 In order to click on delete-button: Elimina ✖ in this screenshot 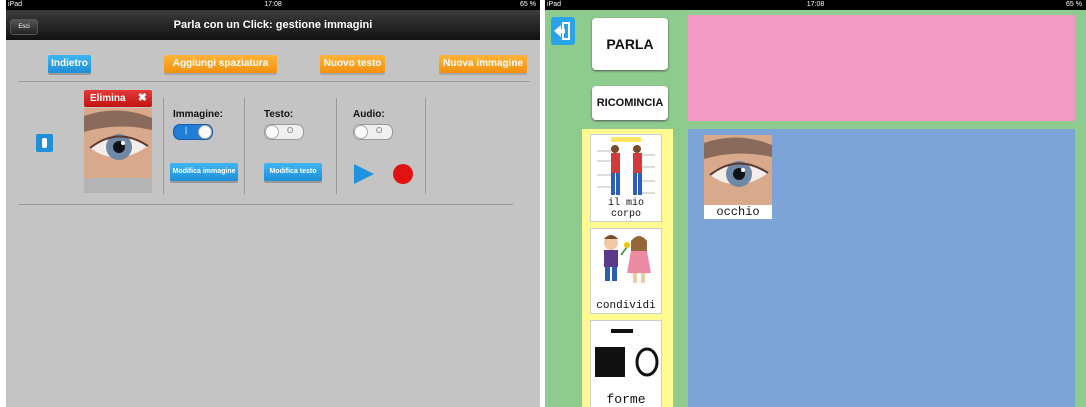, I will do `click(118, 98)`.